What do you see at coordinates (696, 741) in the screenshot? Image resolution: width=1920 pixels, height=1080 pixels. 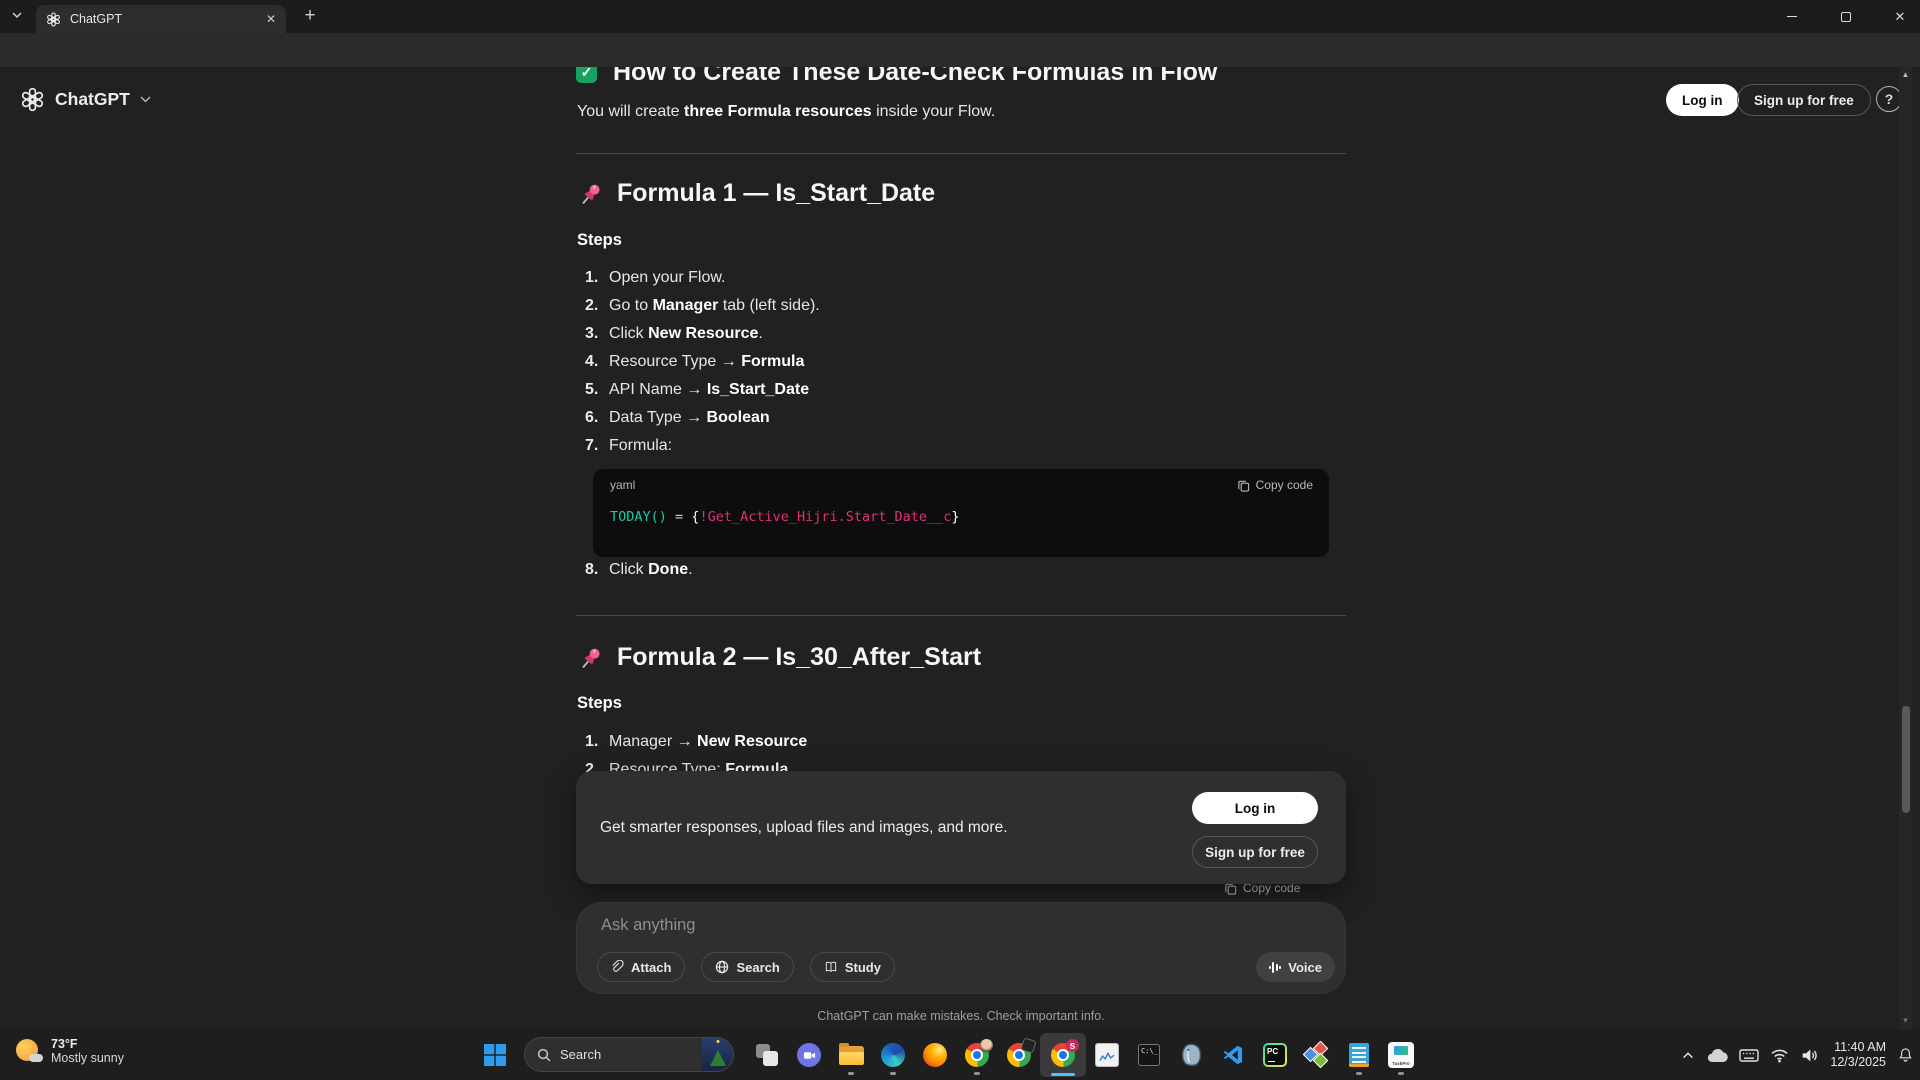 I see `list-item: 1. Manager → New Resource` at bounding box center [696, 741].